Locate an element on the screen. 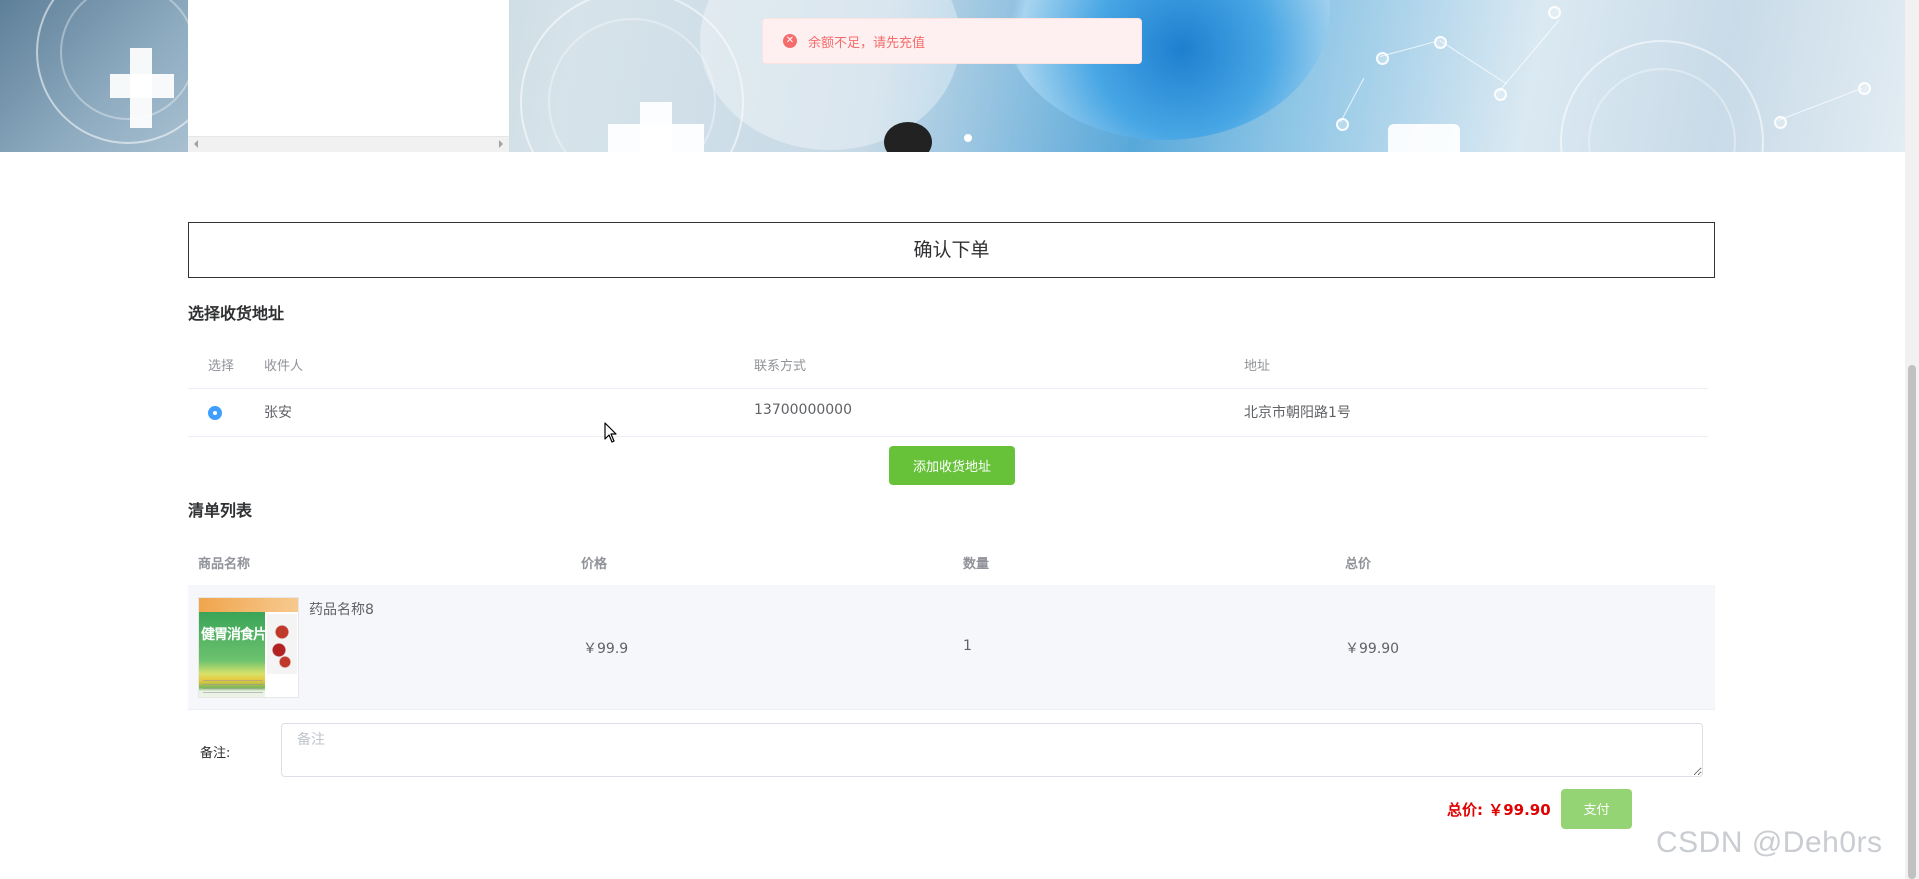 This screenshot has width=1919, height=879. address-radio is located at coordinates (215, 413).